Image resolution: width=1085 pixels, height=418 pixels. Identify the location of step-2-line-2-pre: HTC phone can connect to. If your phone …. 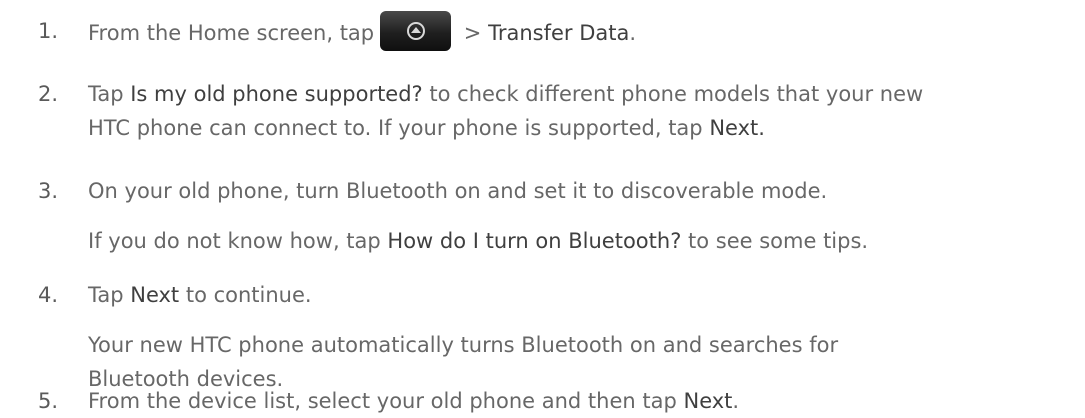
(399, 128).